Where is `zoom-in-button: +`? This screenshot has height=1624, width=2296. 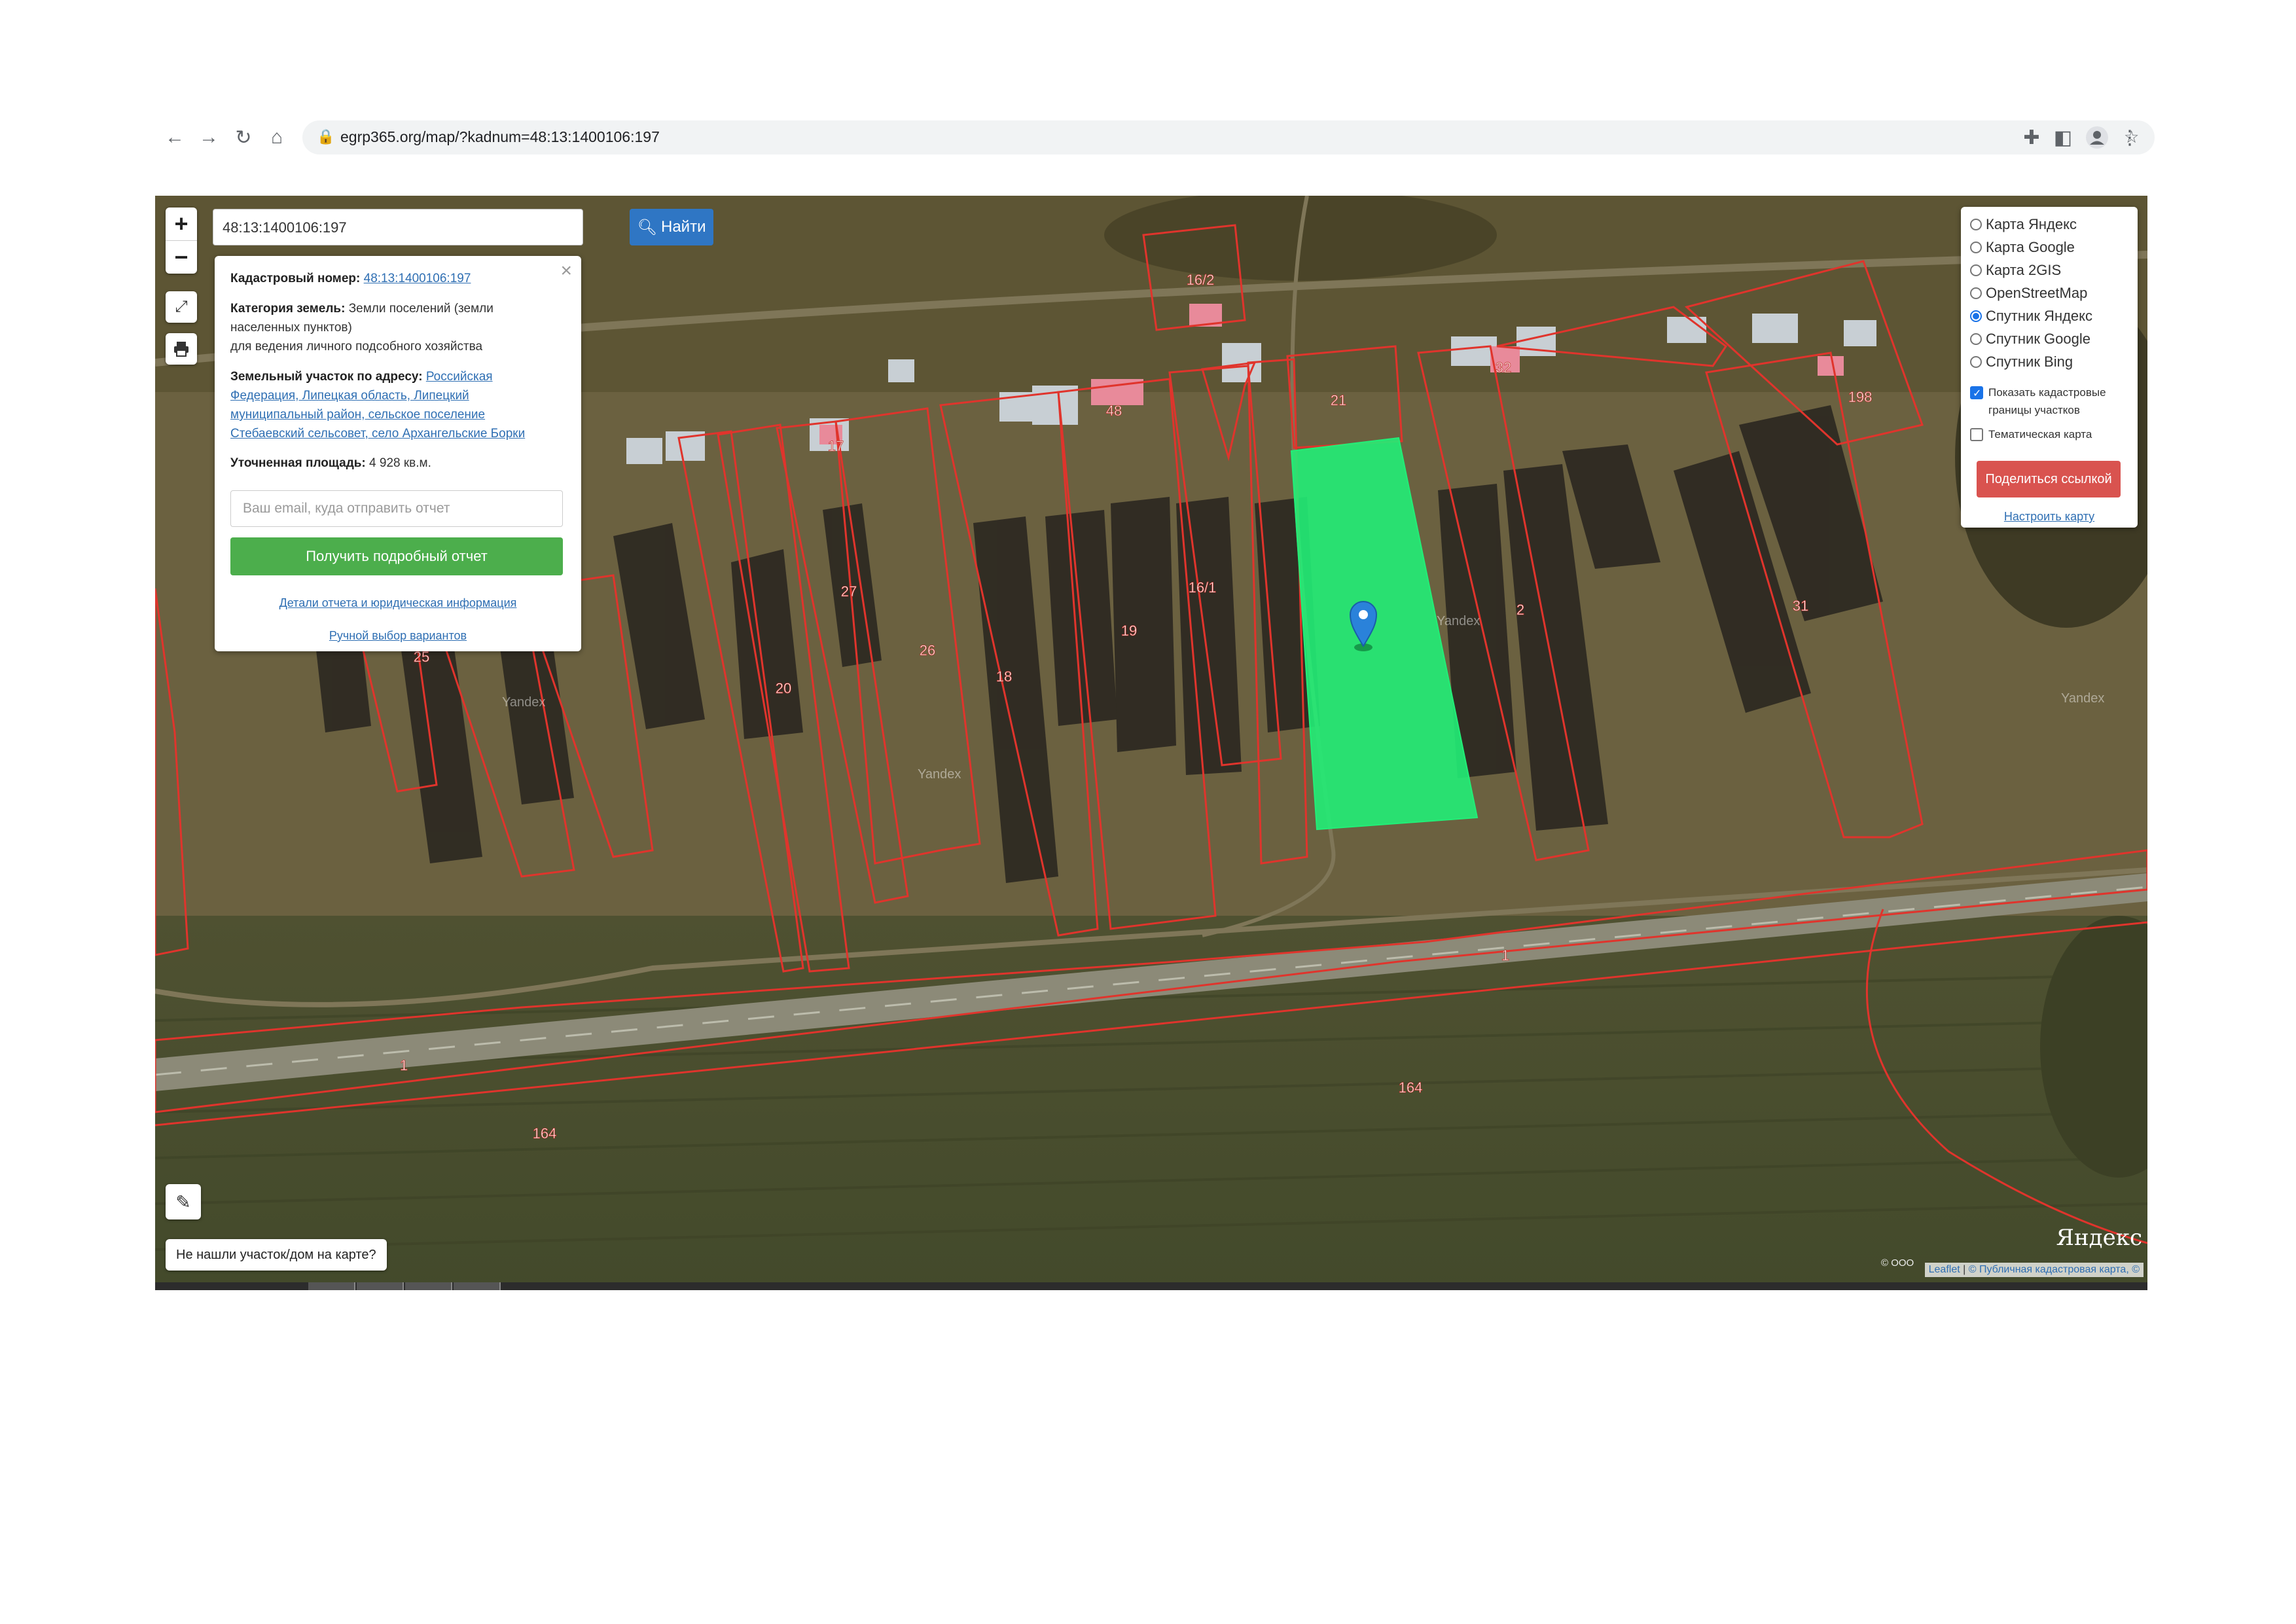 zoom-in-button: + is located at coordinates (181, 224).